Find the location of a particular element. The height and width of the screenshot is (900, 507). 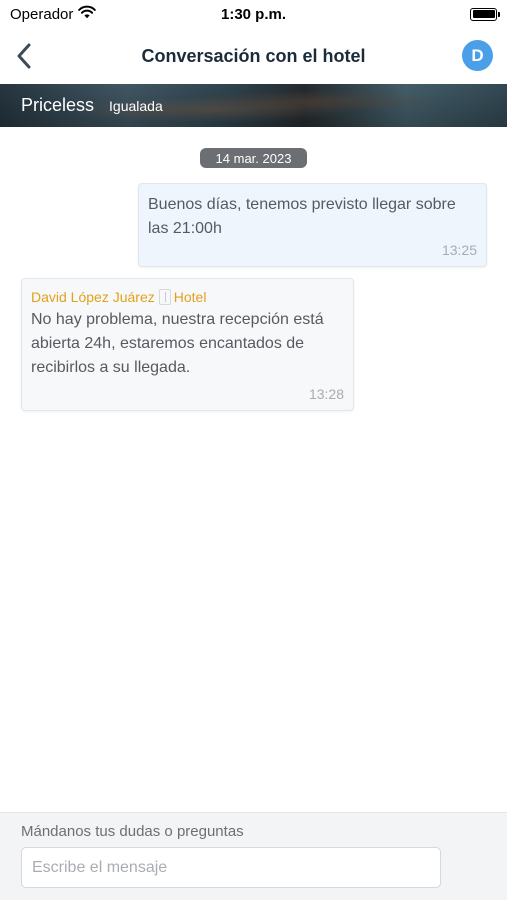

sender-name: David López Juárez is located at coordinates (93, 297).